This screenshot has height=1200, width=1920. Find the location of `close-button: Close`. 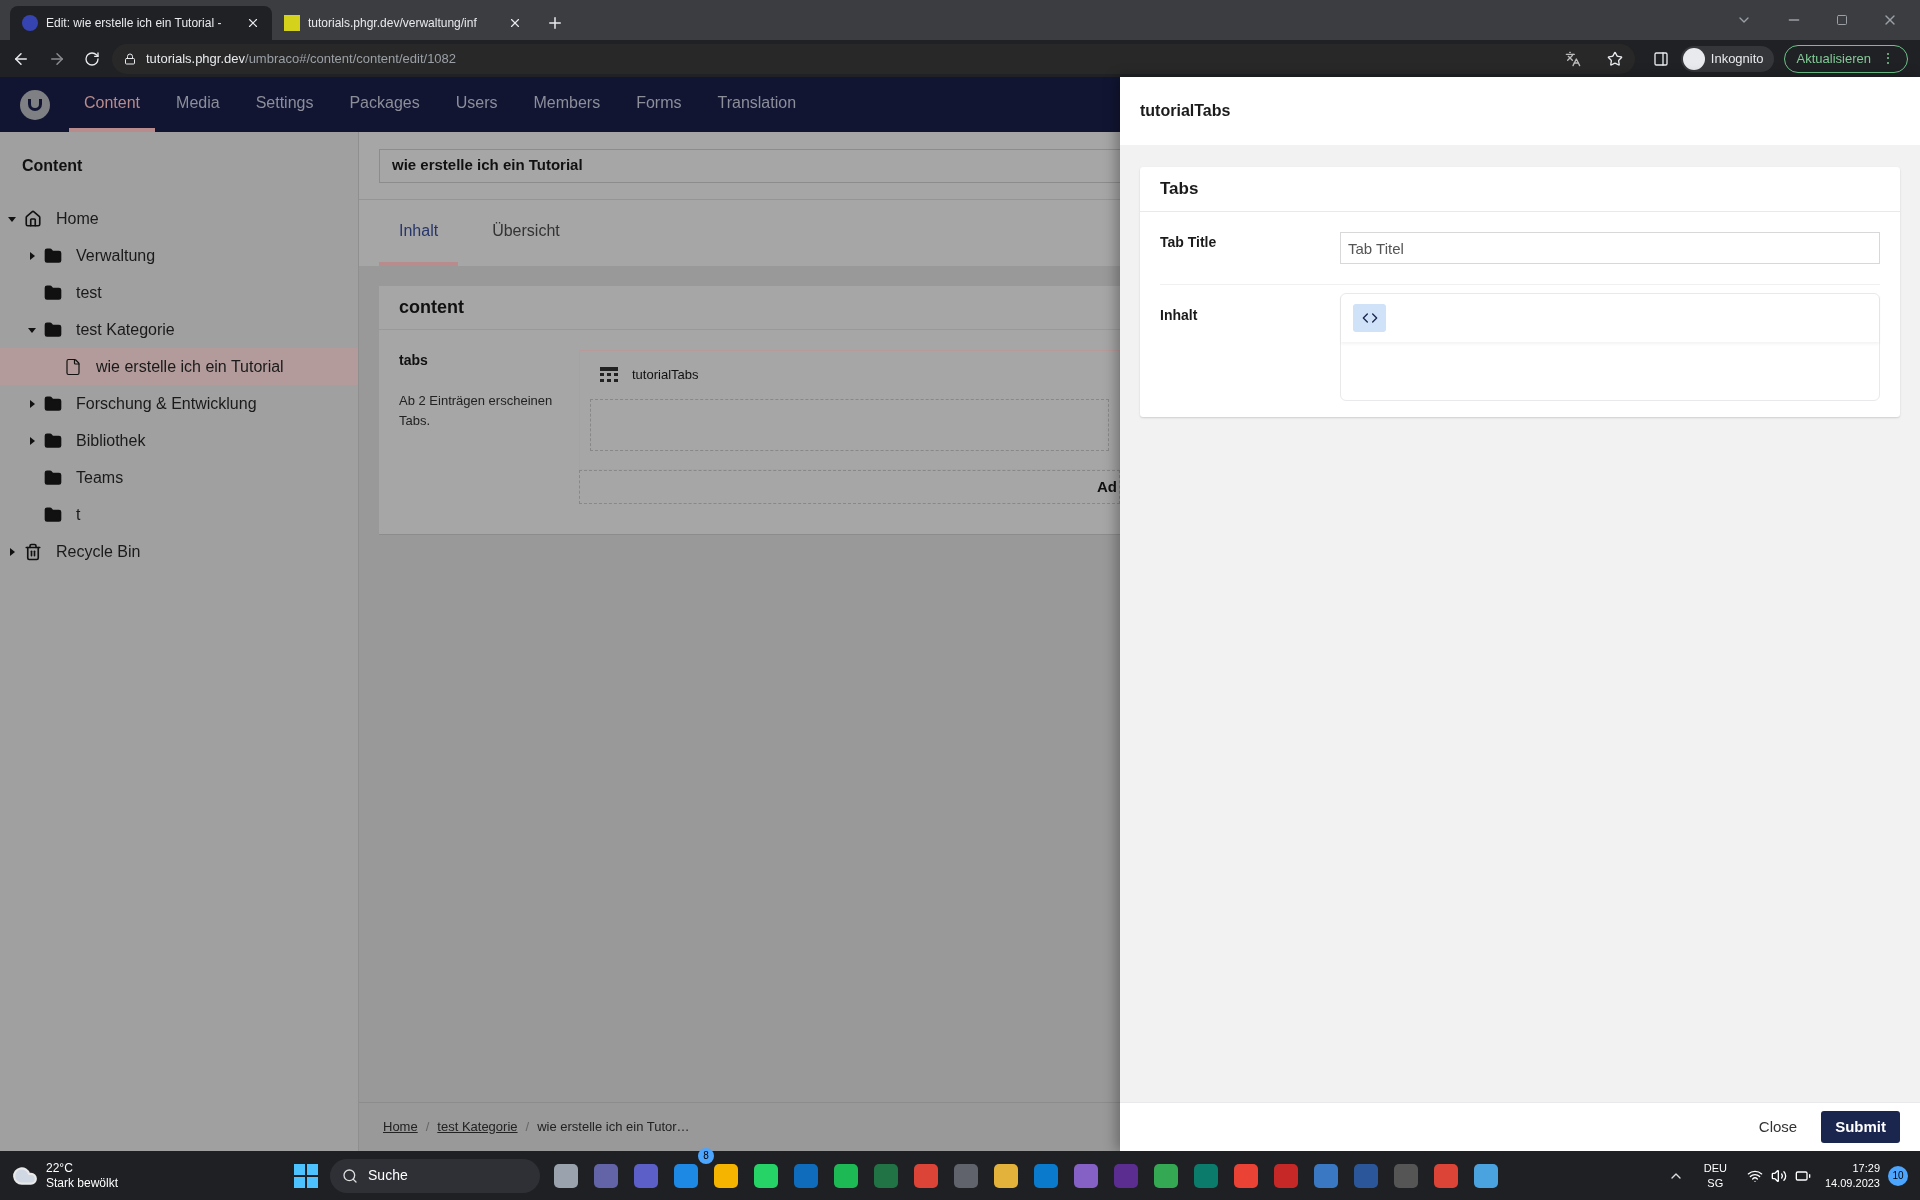

close-button: Close is located at coordinates (1778, 1127).